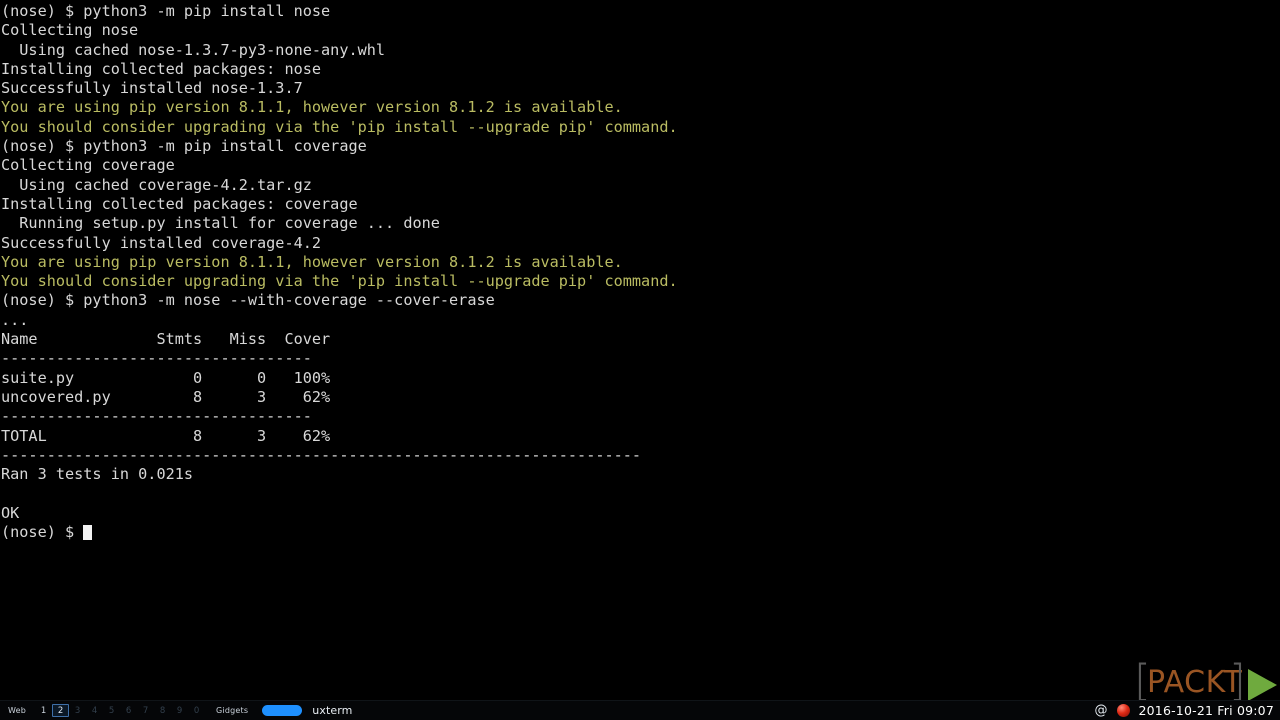 This screenshot has width=1280, height=720. Describe the element at coordinates (94, 710) in the screenshot. I see `workspace-button-4: 4` at that location.